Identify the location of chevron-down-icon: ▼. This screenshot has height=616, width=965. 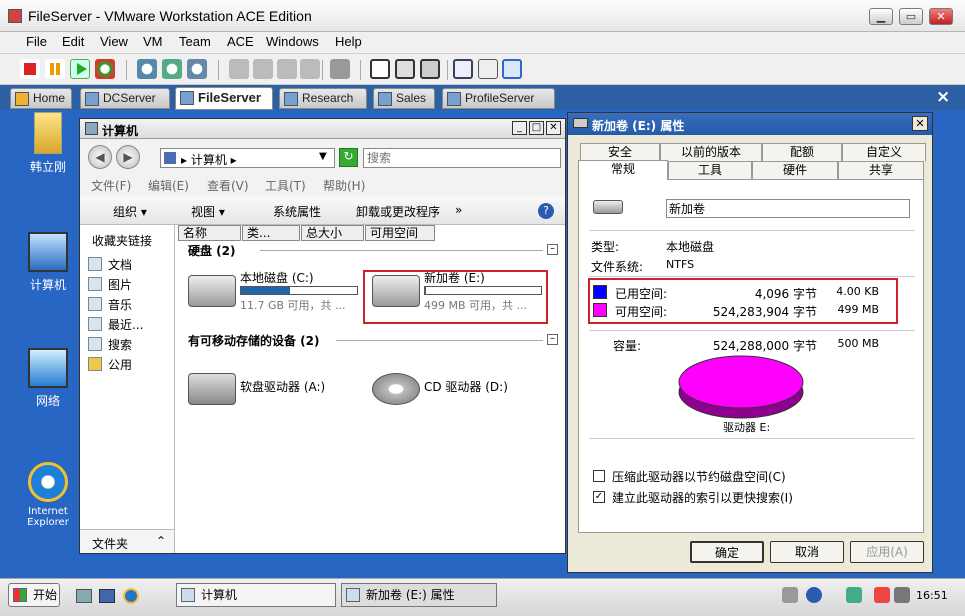
(323, 156).